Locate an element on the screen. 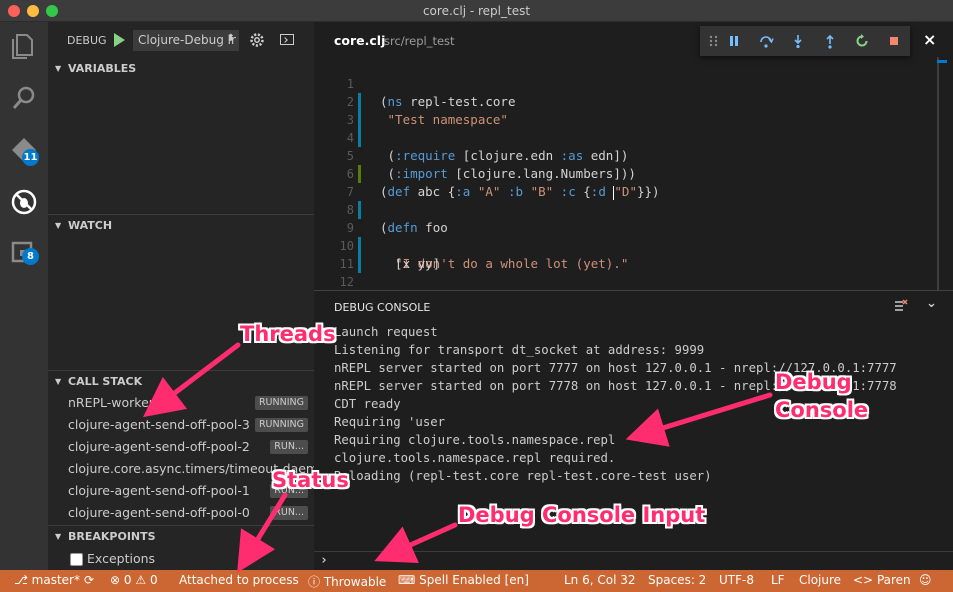 Image resolution: width=953 pixels, height=592 pixels. keyboard-icon: ⌨ is located at coordinates (407, 580).